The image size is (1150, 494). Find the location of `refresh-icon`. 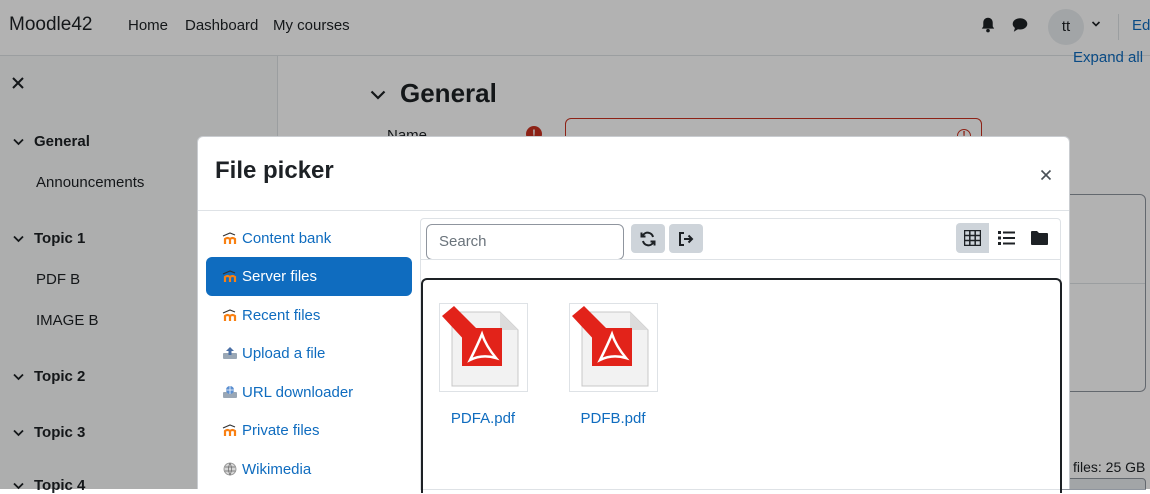

refresh-icon is located at coordinates (648, 239).